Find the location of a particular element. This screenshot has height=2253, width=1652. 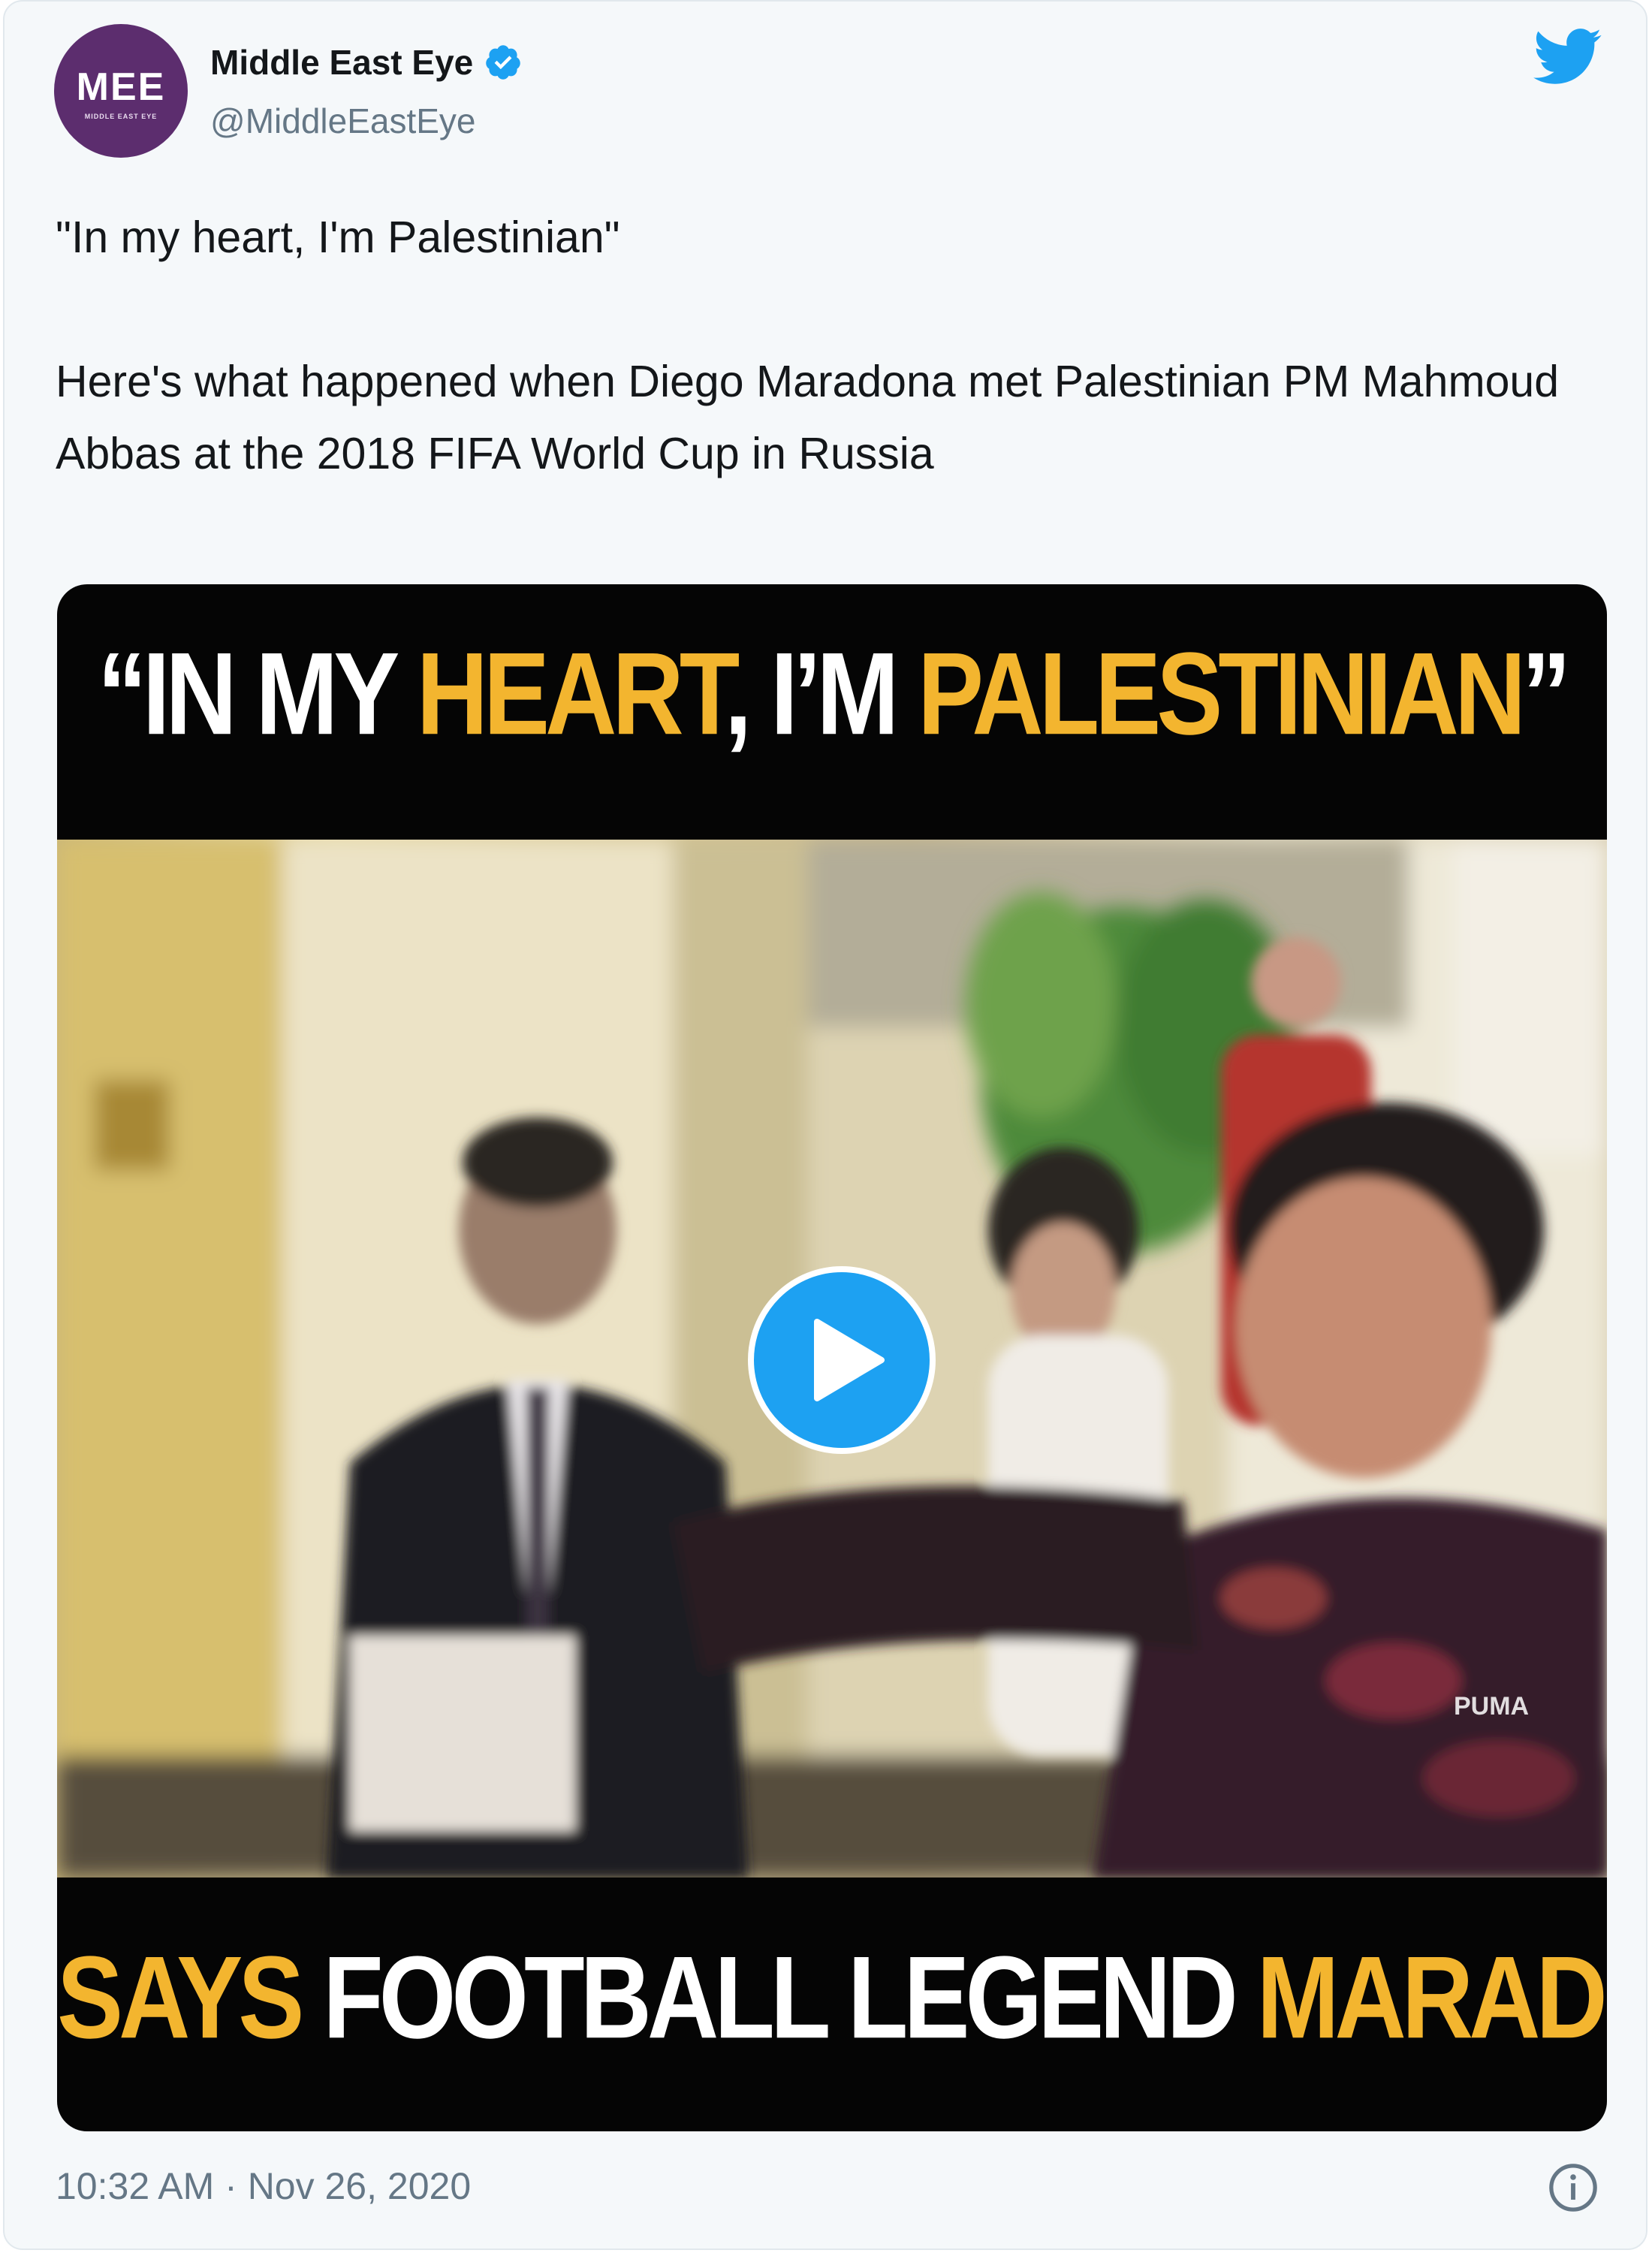

subline-part-1: SAYS is located at coordinates (190, 1998).